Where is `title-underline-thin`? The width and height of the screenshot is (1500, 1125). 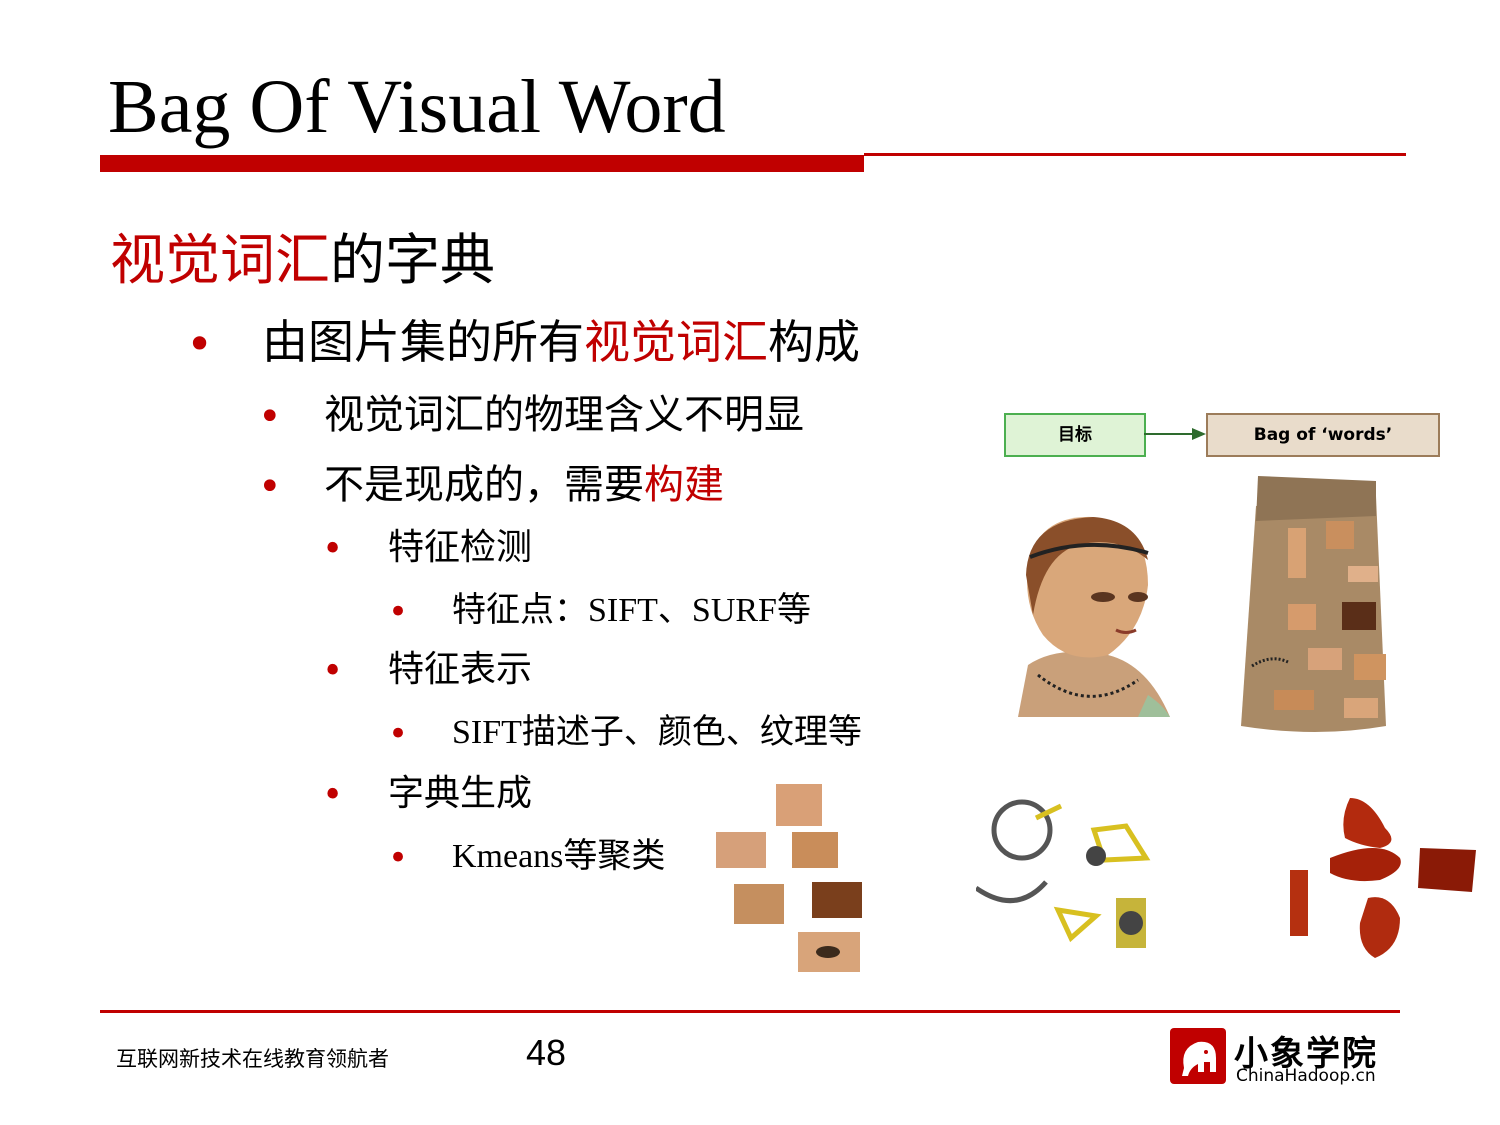 title-underline-thin is located at coordinates (1135, 154).